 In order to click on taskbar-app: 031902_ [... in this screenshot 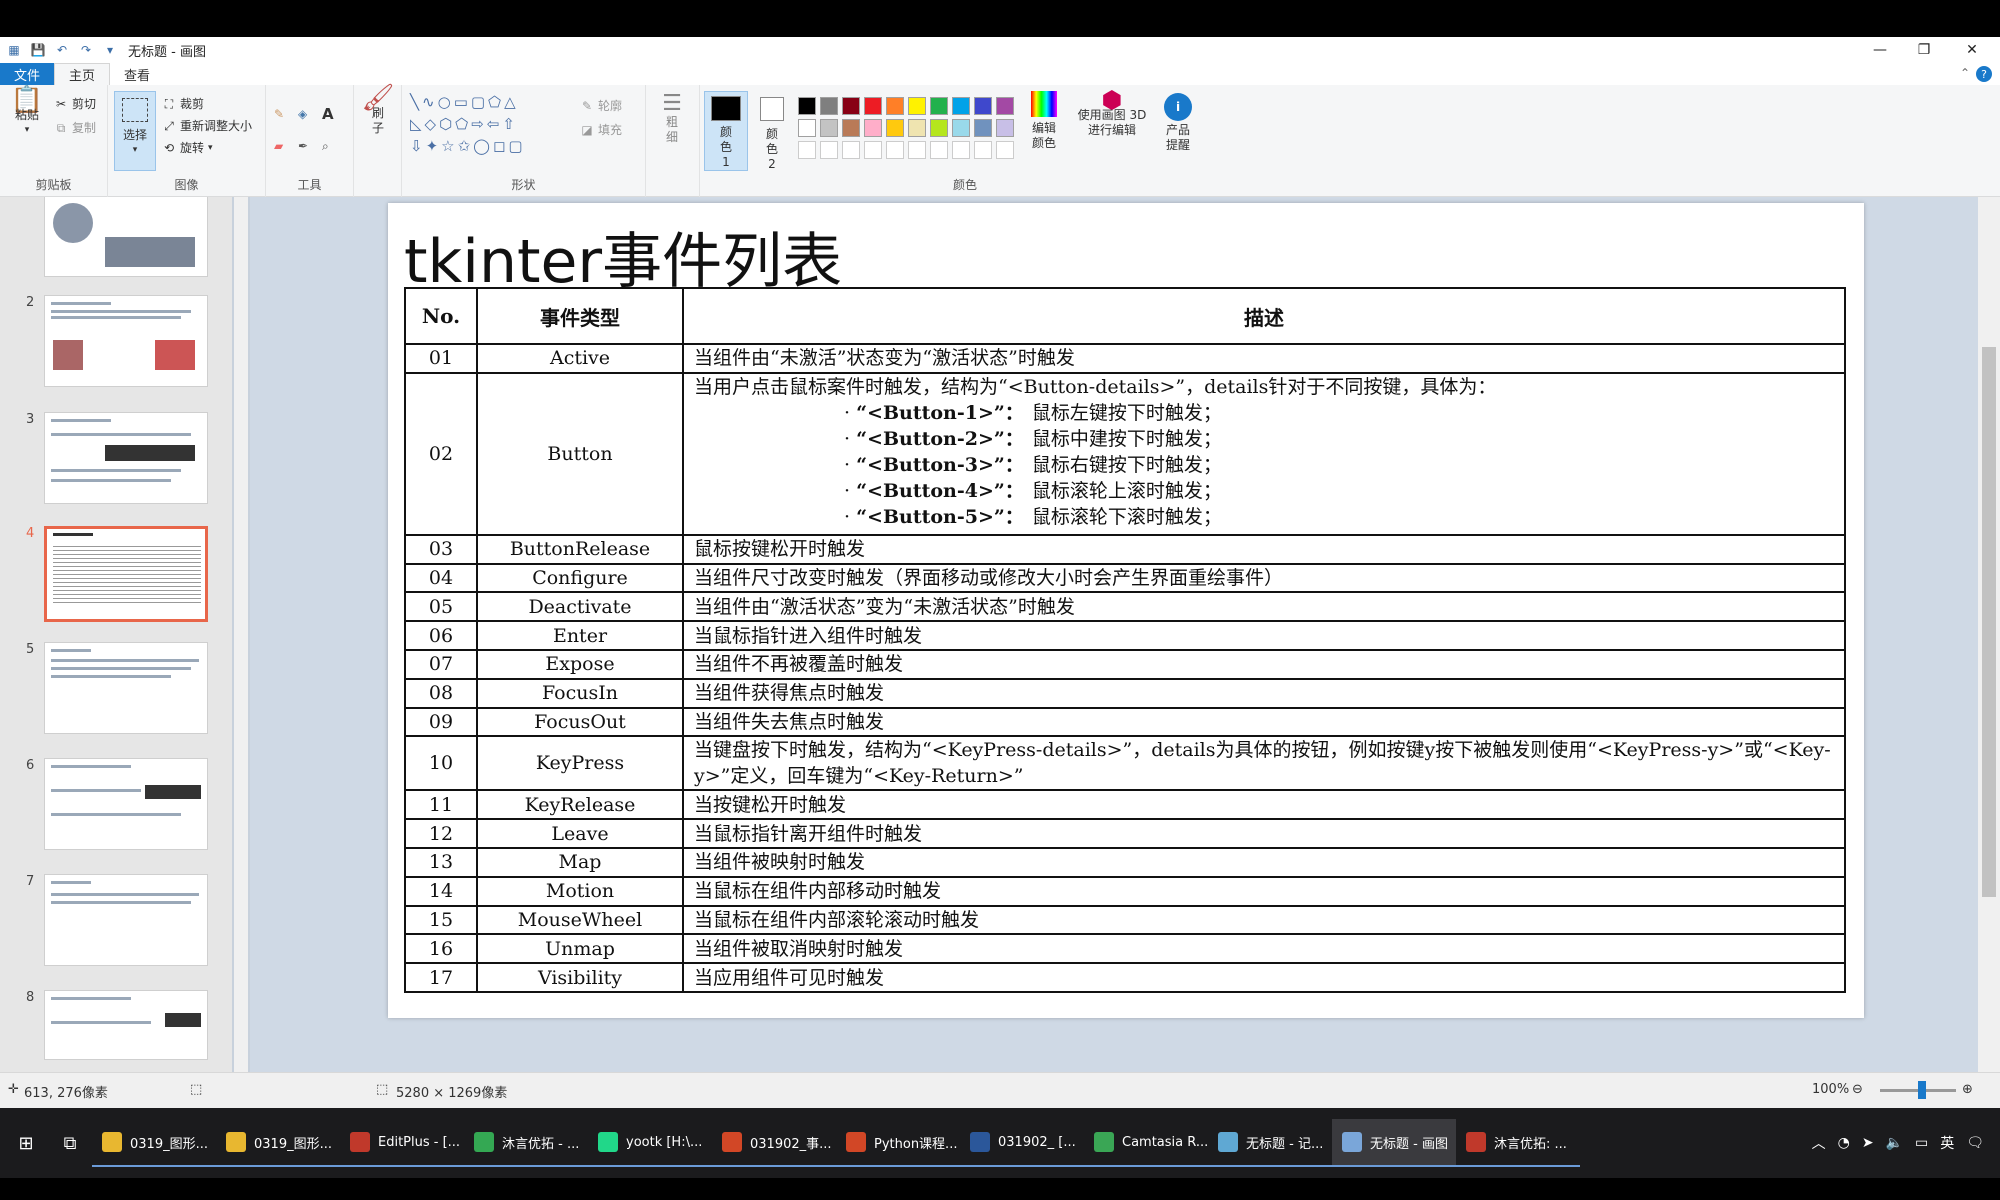, I will do `click(1022, 1143)`.